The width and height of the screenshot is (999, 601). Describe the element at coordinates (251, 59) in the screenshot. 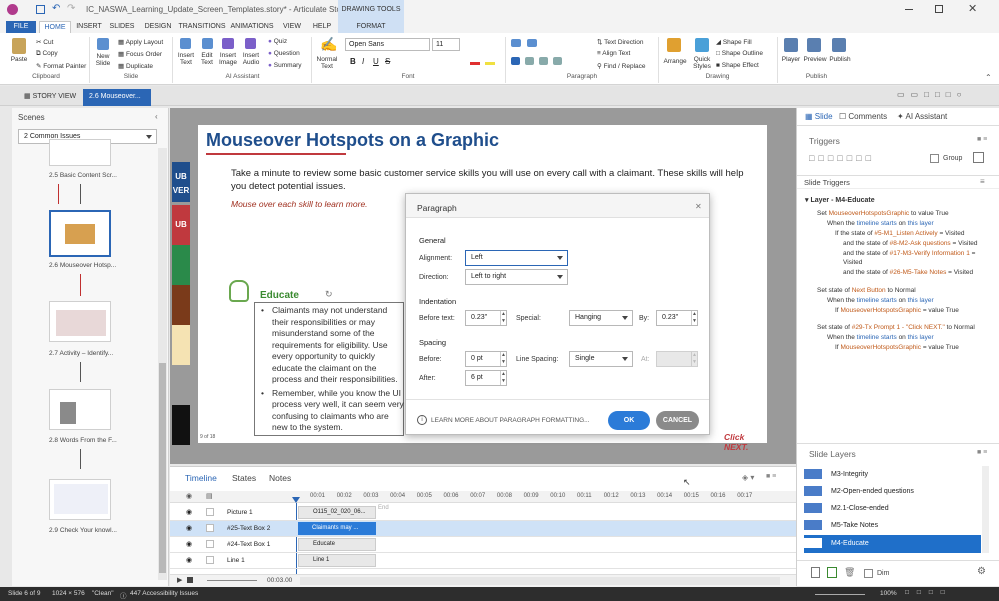

I see `insert-audio-button: Insert Audio` at that location.